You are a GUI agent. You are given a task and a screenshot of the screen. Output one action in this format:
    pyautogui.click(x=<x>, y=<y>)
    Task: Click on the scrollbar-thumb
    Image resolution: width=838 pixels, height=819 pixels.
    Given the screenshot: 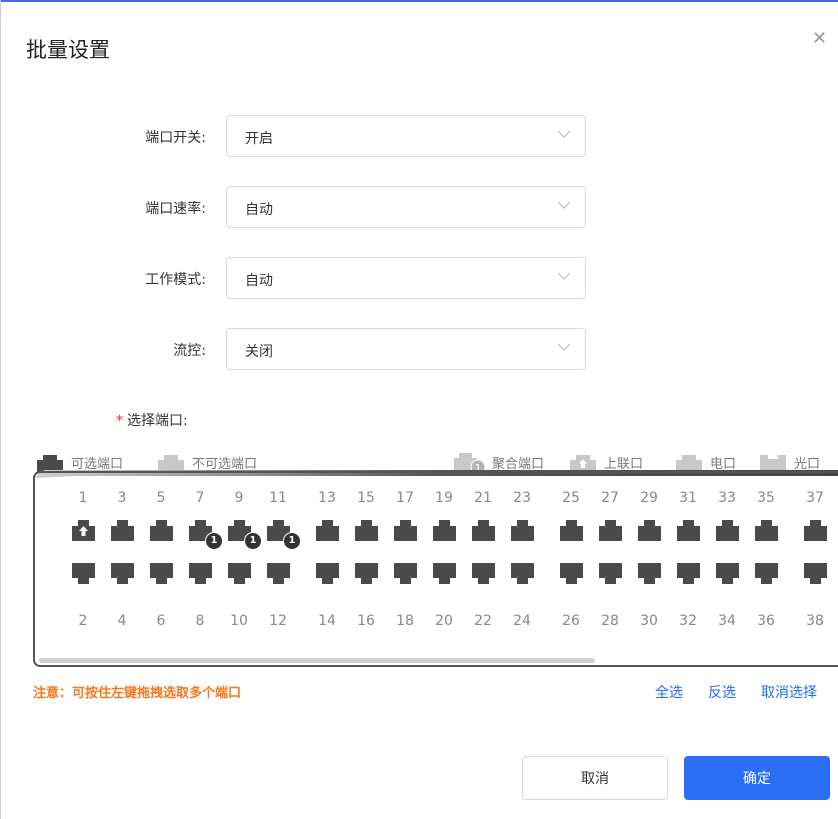 What is the action you would take?
    pyautogui.click(x=317, y=660)
    